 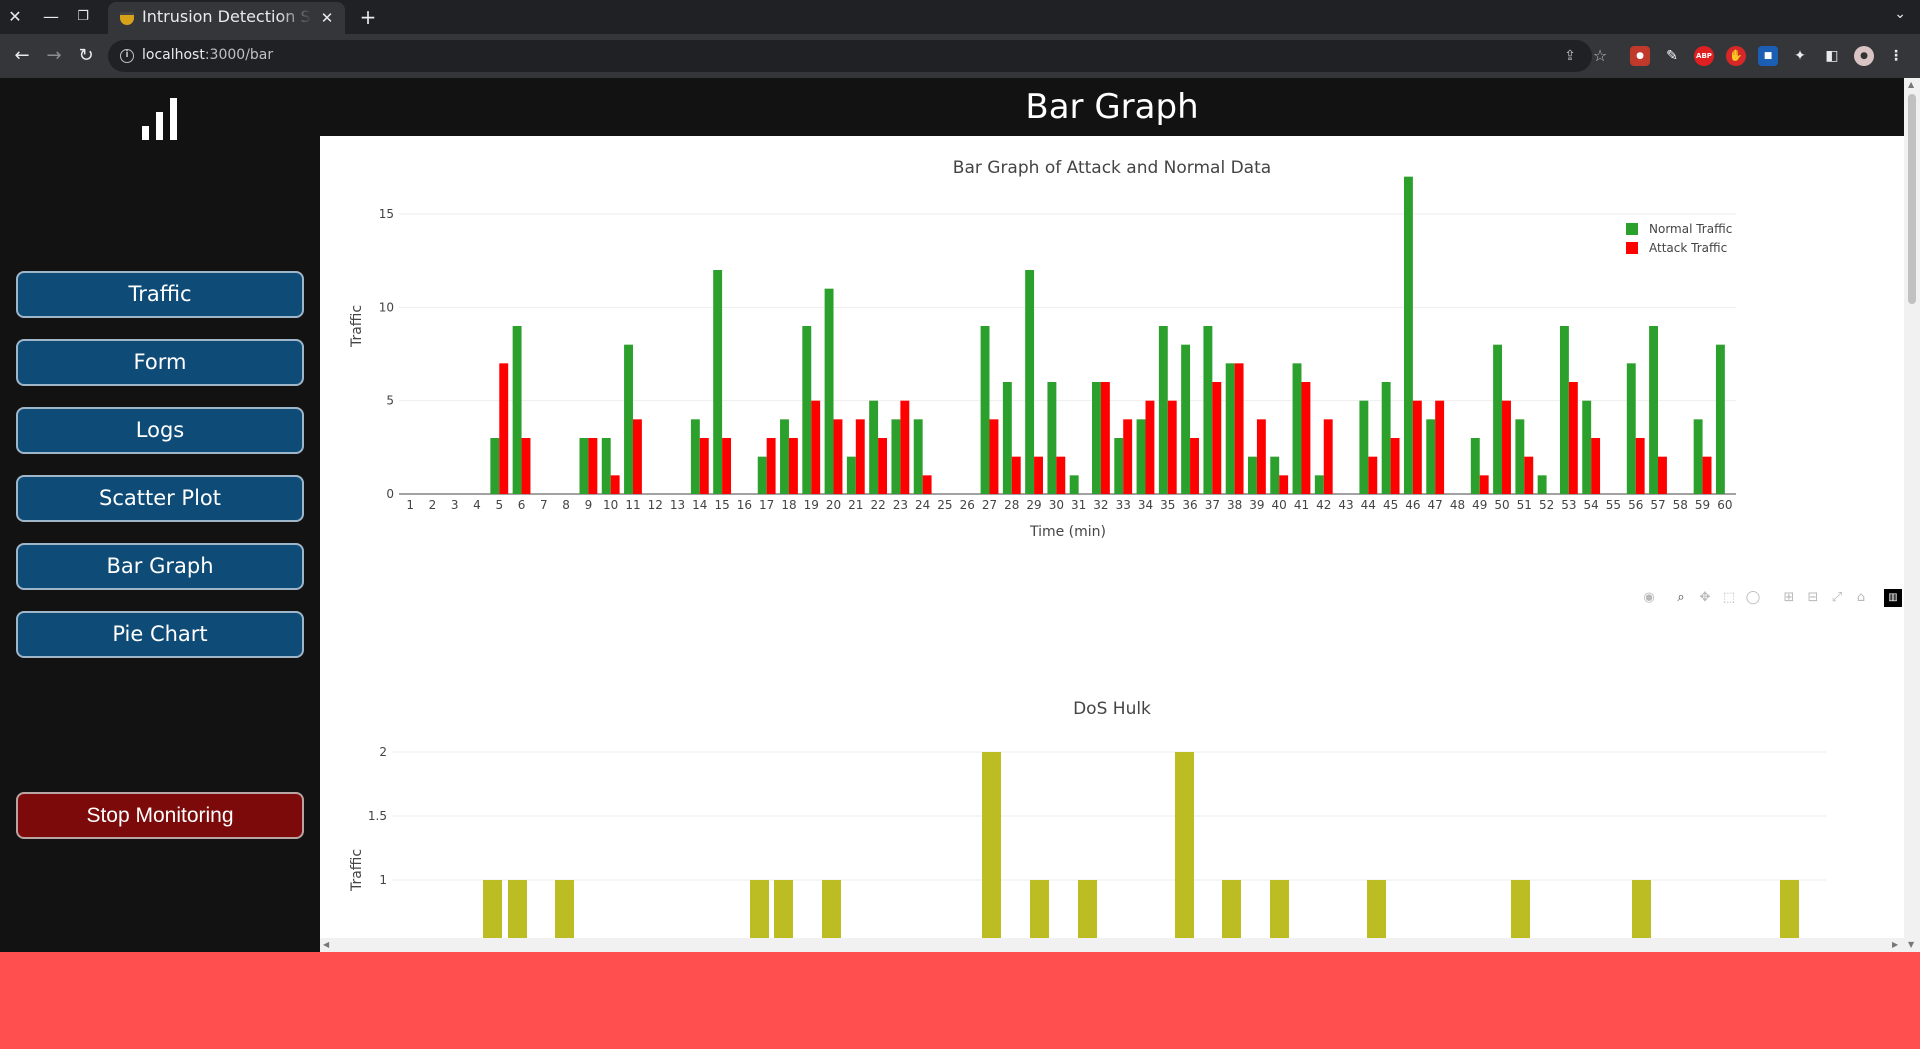 What do you see at coordinates (1435, 505) in the screenshot?
I see `x-tick-label: 47` at bounding box center [1435, 505].